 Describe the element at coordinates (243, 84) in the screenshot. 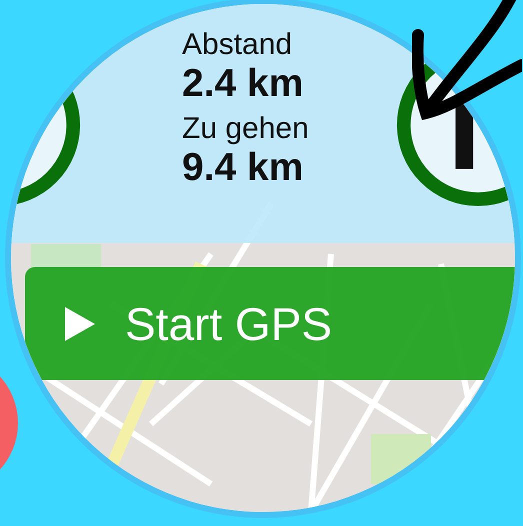

I see `stat-value: 2.4 km` at that location.